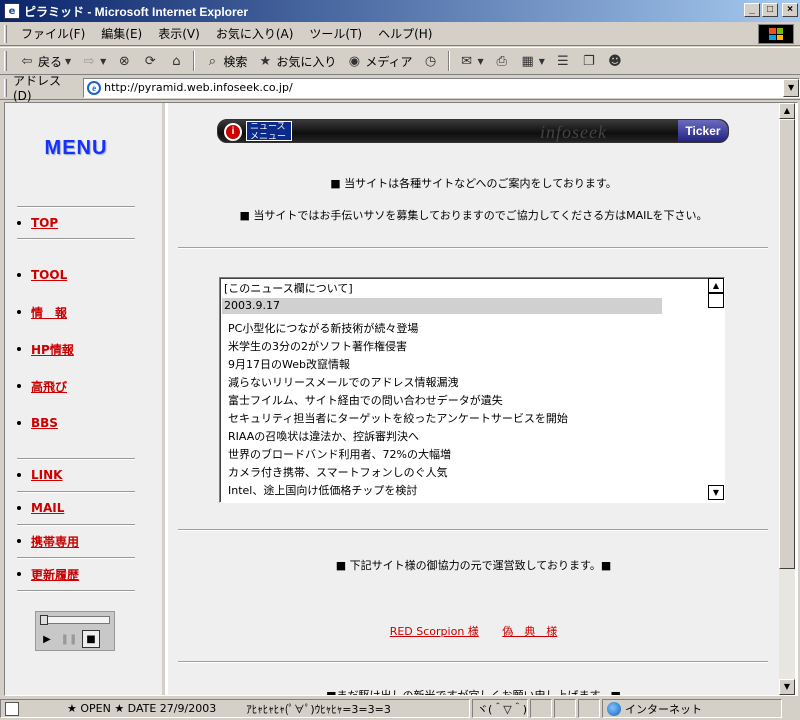  What do you see at coordinates (615, 61) in the screenshot?
I see `messenger-button: ☻` at bounding box center [615, 61].